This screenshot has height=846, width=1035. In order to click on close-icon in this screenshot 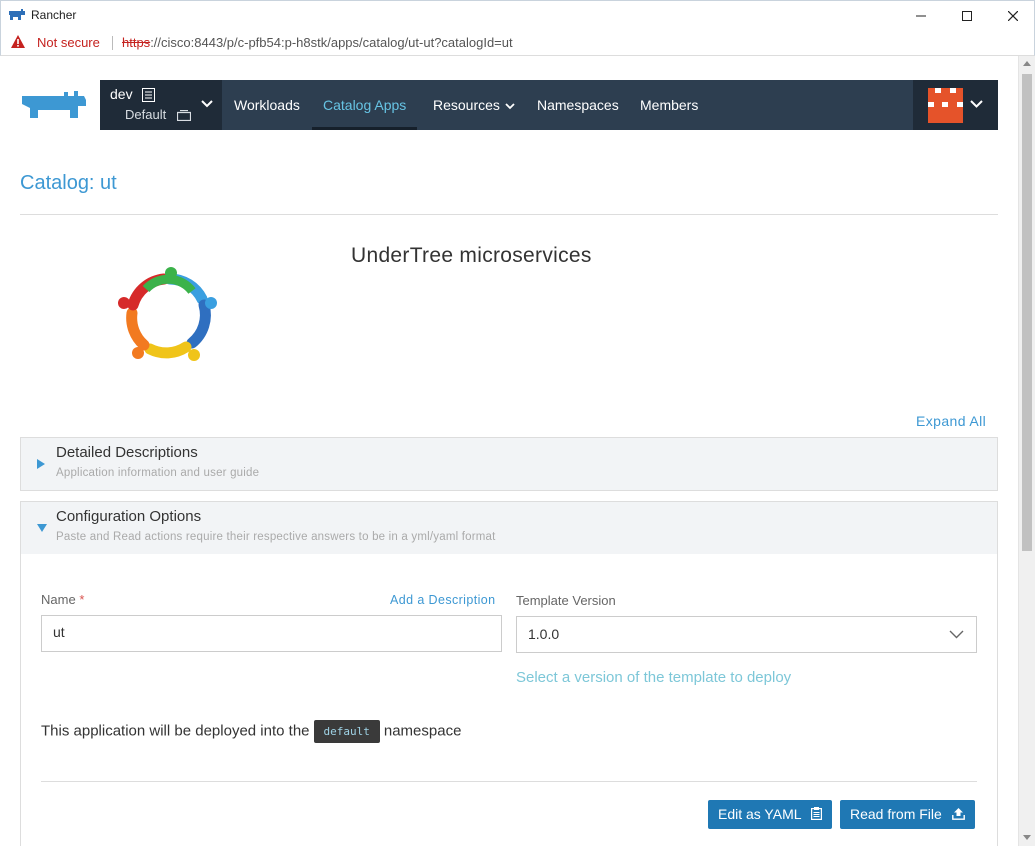, I will do `click(1013, 16)`.